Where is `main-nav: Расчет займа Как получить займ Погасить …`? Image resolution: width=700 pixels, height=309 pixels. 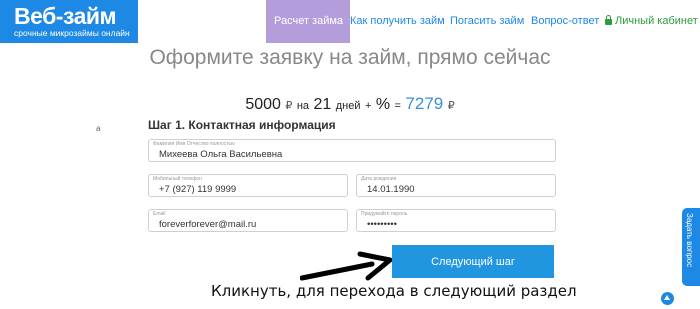
main-nav: Расчет займа Как получить займ Погасить … is located at coordinates (483, 21).